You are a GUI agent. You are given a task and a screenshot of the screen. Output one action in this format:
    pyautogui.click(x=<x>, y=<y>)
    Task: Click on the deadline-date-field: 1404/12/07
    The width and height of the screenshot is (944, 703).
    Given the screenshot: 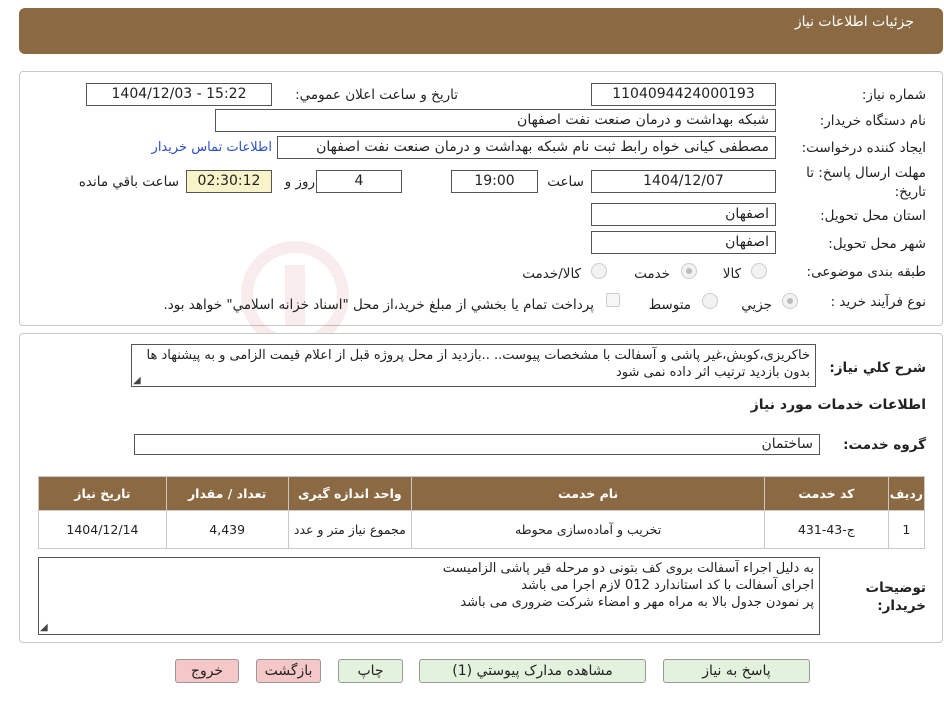 What is the action you would take?
    pyautogui.click(x=683, y=181)
    